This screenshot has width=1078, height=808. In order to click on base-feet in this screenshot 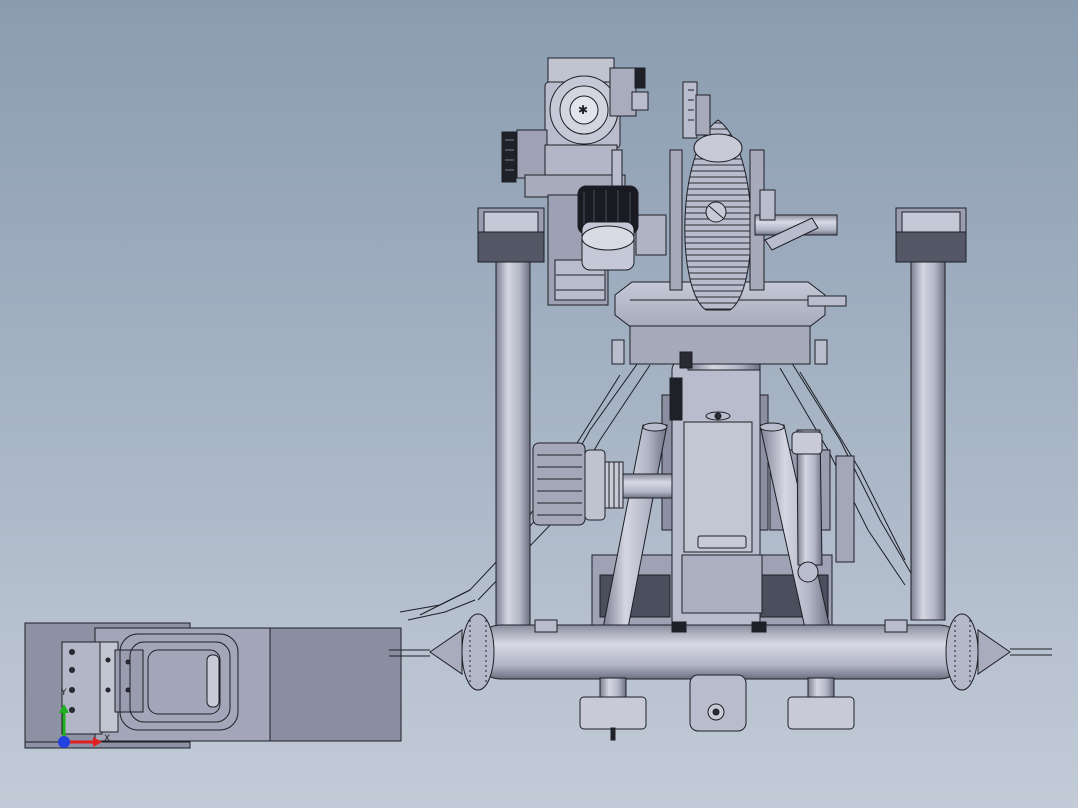, I will do `click(717, 707)`.